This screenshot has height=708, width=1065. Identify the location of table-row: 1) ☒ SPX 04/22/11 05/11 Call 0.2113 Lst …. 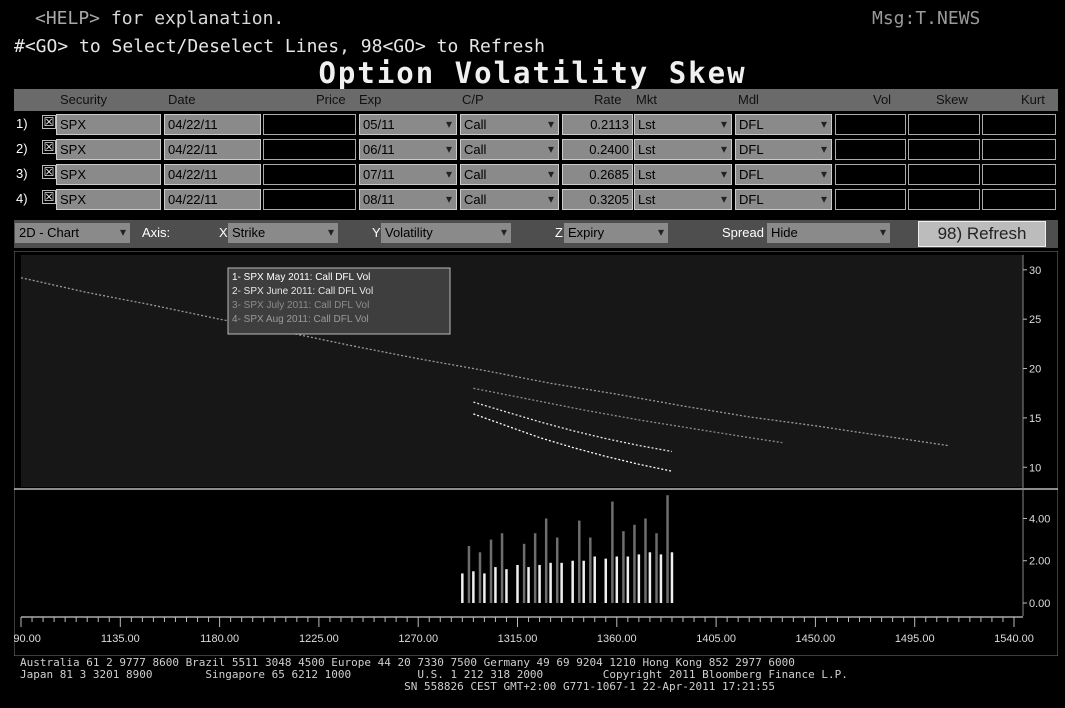
(536, 124).